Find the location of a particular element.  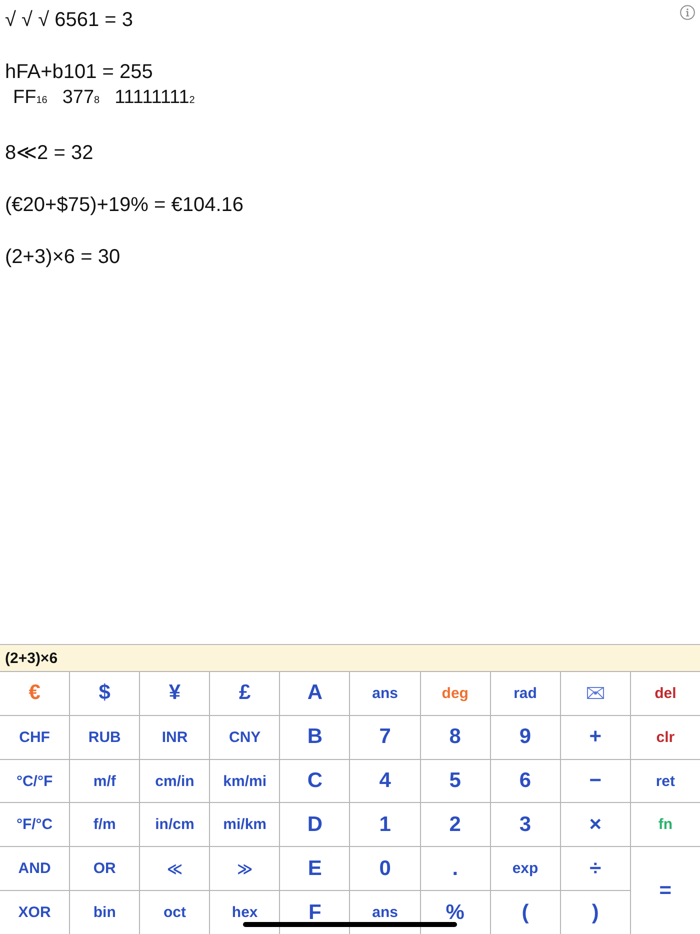

history-expression: √ √ √ 6561 = 3 is located at coordinates (69, 20).